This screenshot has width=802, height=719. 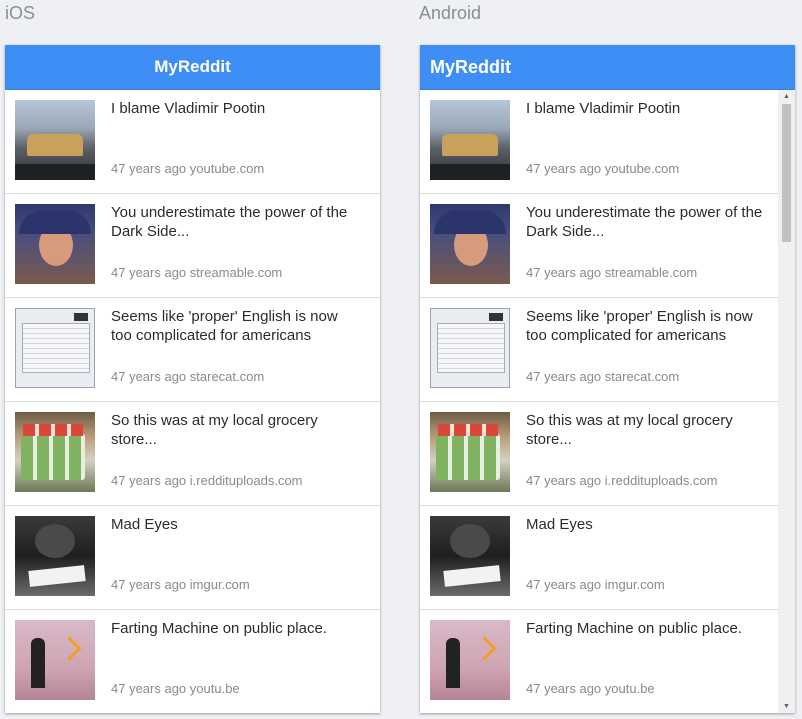 I want to click on ios-label: iOS, so click(x=20, y=13).